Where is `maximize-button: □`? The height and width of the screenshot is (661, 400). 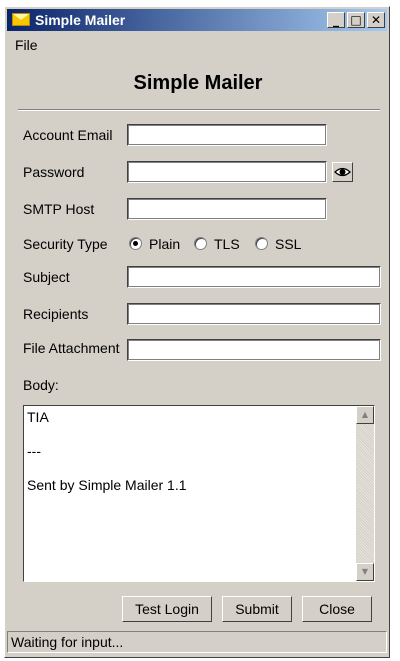 maximize-button: □ is located at coordinates (356, 20).